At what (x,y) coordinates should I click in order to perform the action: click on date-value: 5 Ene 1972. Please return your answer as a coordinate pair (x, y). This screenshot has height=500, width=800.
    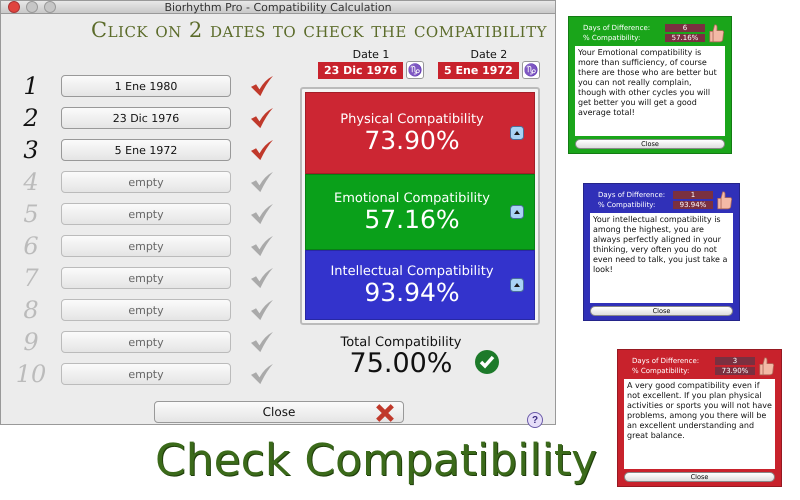
    Looking at the image, I should click on (478, 70).